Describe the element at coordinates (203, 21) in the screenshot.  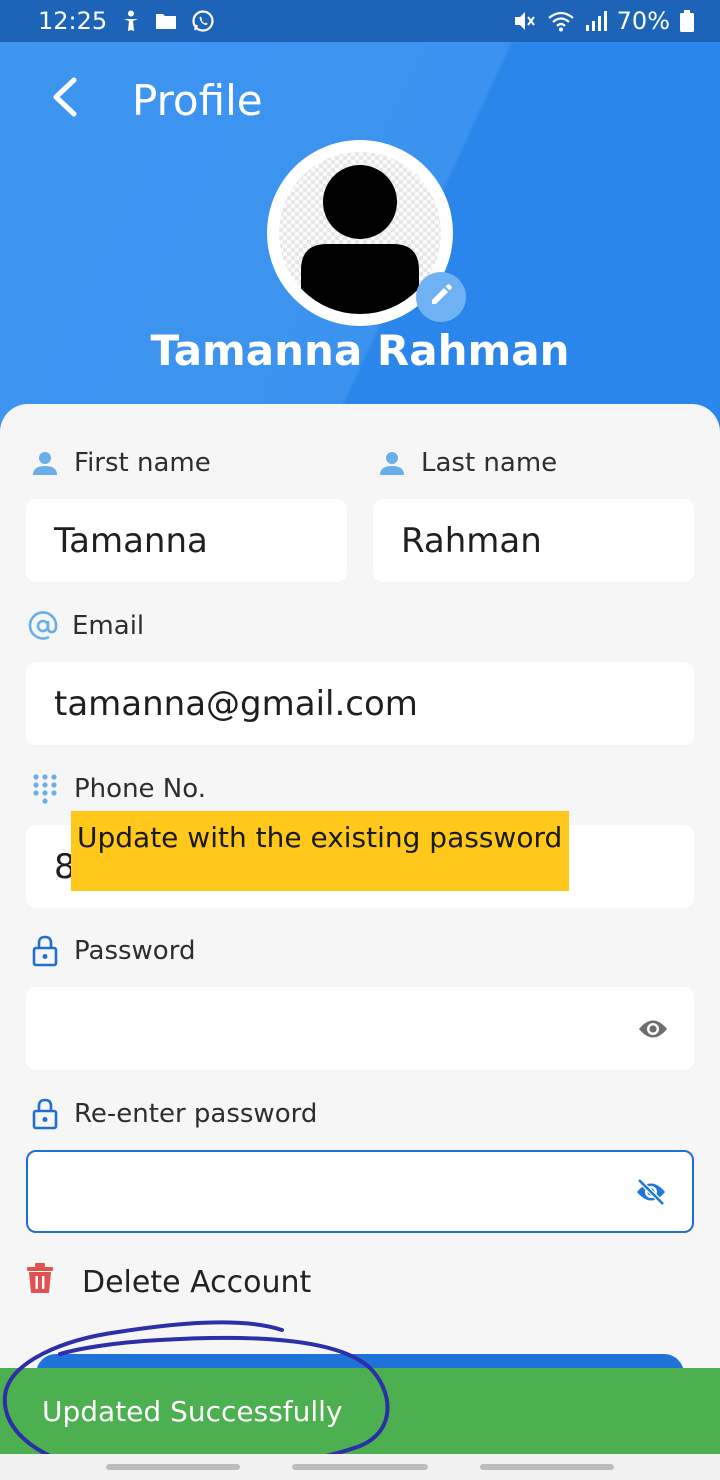
I see `whatsapp-icon` at that location.